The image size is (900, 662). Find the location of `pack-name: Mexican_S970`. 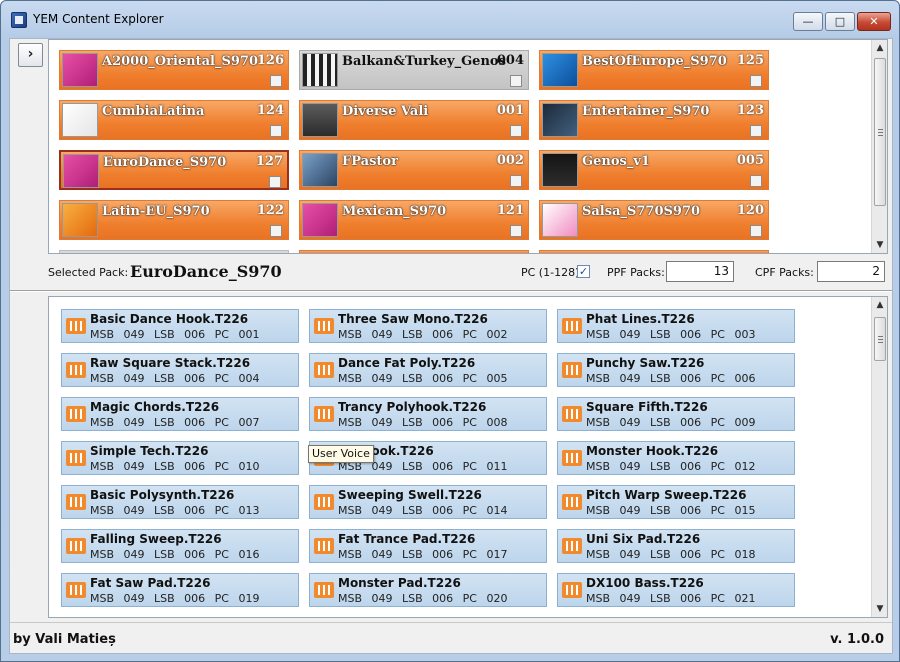

pack-name: Mexican_S970 is located at coordinates (394, 211).